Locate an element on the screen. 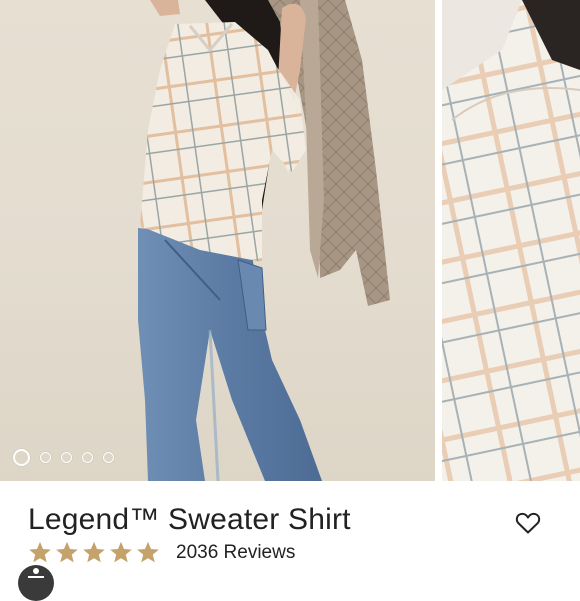  favorite-button is located at coordinates (528, 523).